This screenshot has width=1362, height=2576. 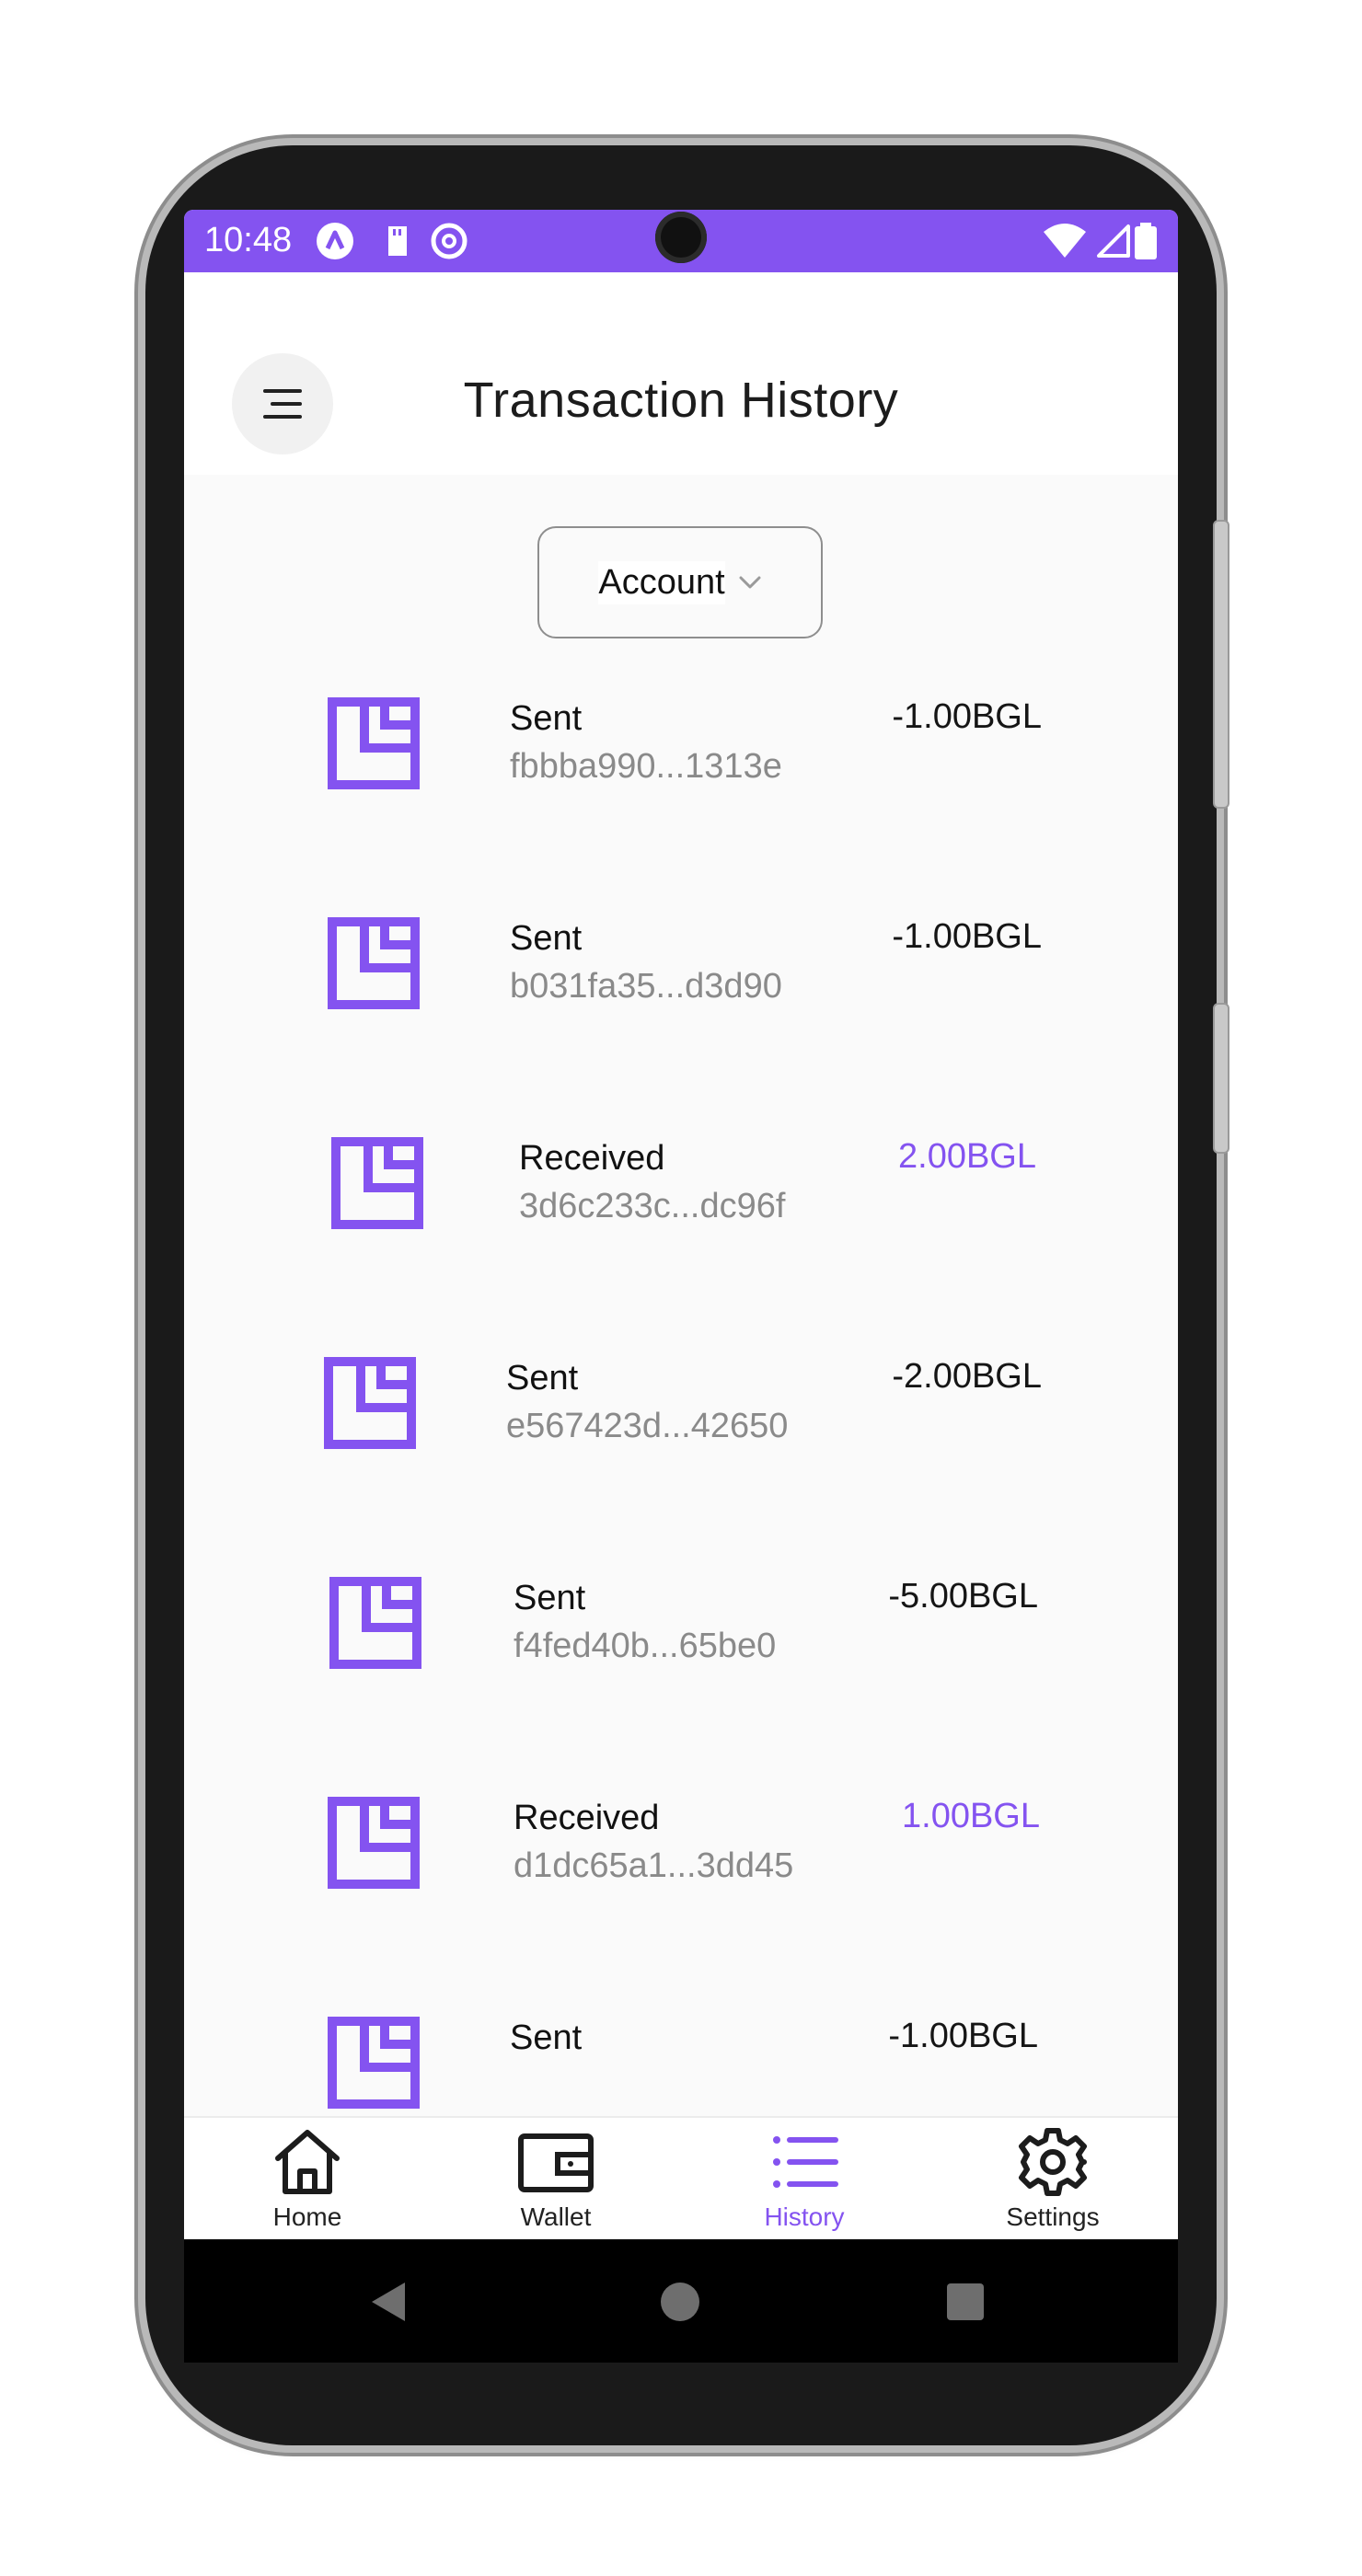 What do you see at coordinates (248, 240) in the screenshot?
I see `status-time: 10:48` at bounding box center [248, 240].